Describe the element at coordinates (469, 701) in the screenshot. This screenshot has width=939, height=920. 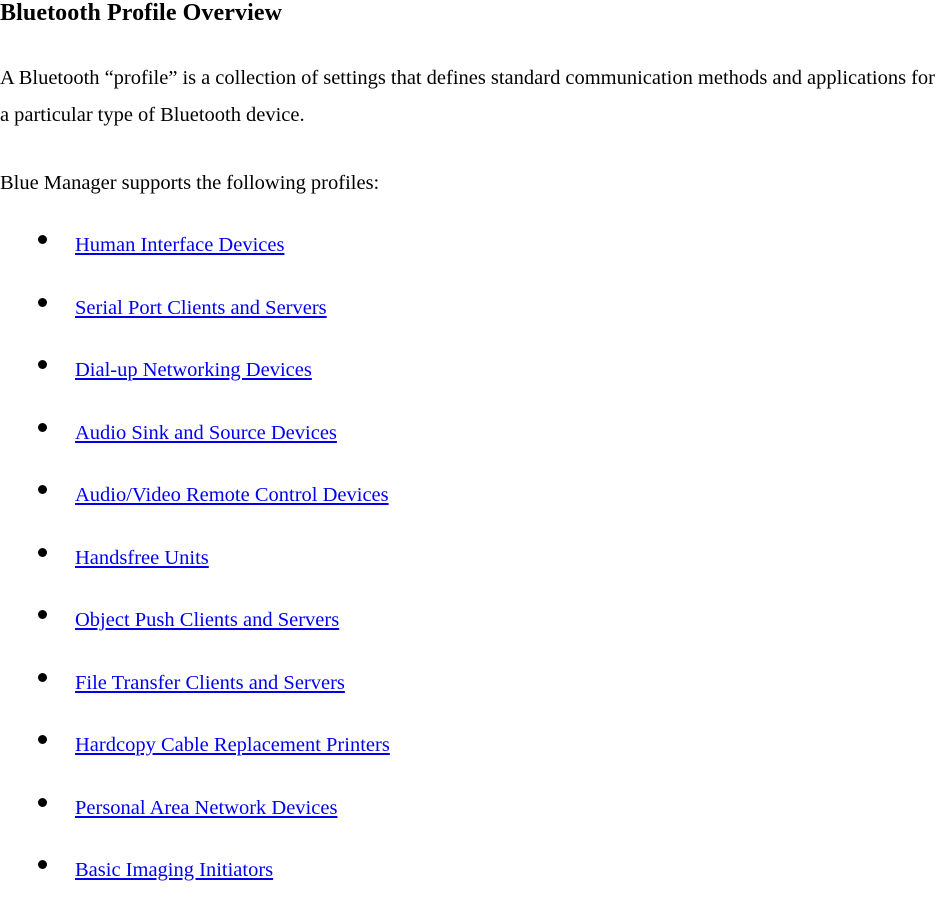
I see `list-item: File Transfer Clients and Servers` at that location.